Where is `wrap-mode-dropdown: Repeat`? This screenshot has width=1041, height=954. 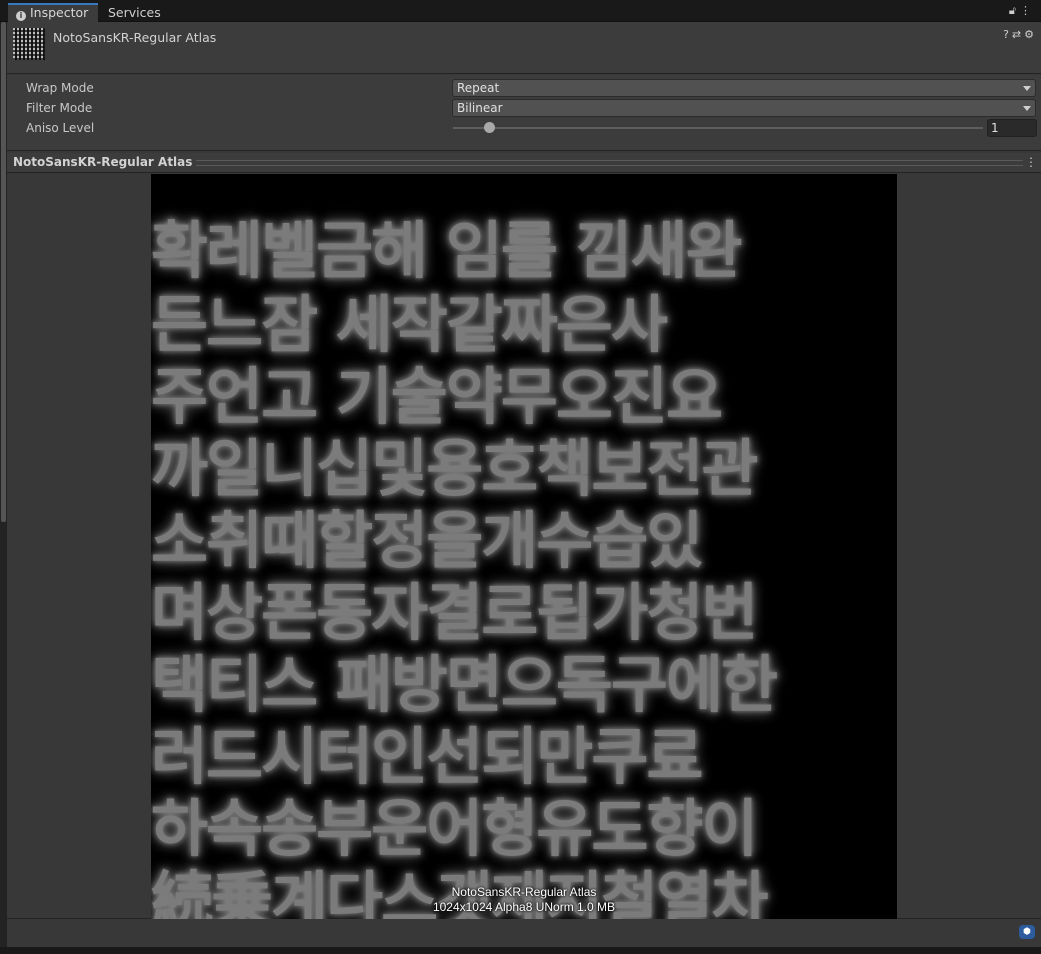 wrap-mode-dropdown: Repeat is located at coordinates (744, 88).